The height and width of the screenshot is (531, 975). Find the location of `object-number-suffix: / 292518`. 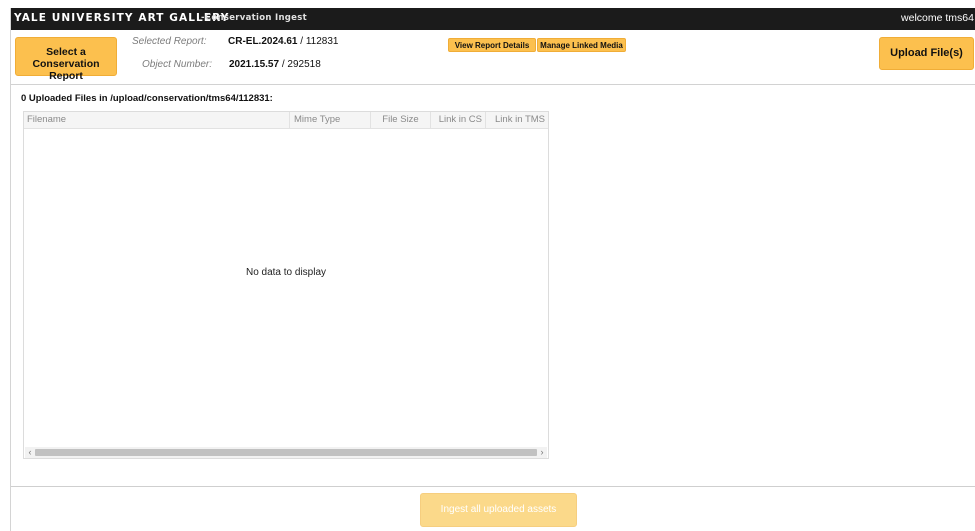

object-number-suffix: / 292518 is located at coordinates (300, 64).